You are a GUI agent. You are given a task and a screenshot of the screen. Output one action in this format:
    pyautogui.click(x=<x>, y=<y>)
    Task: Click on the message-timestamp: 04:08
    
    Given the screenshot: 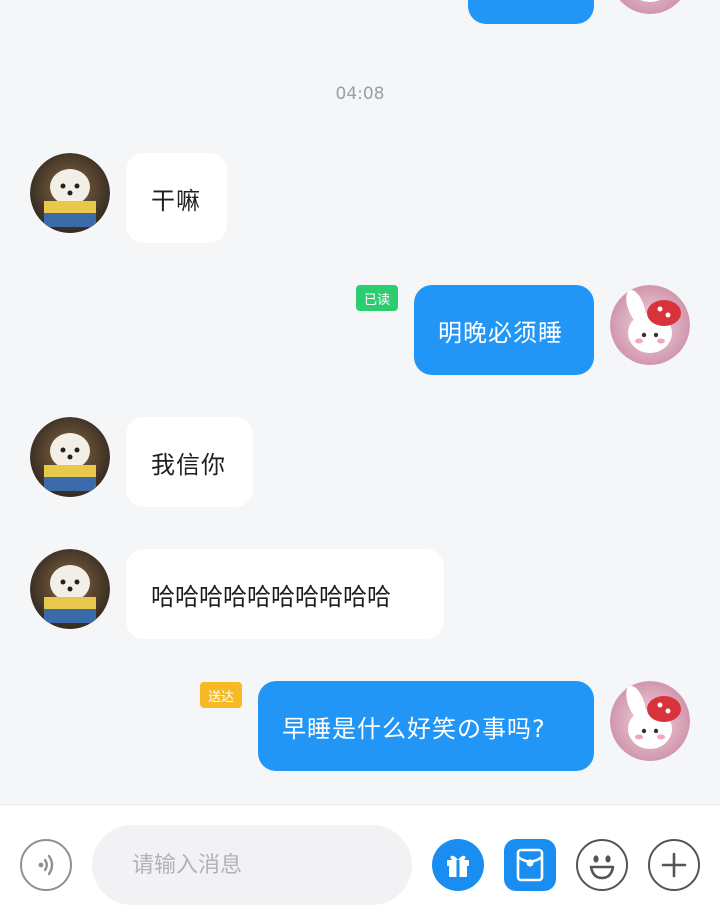 What is the action you would take?
    pyautogui.click(x=360, y=94)
    